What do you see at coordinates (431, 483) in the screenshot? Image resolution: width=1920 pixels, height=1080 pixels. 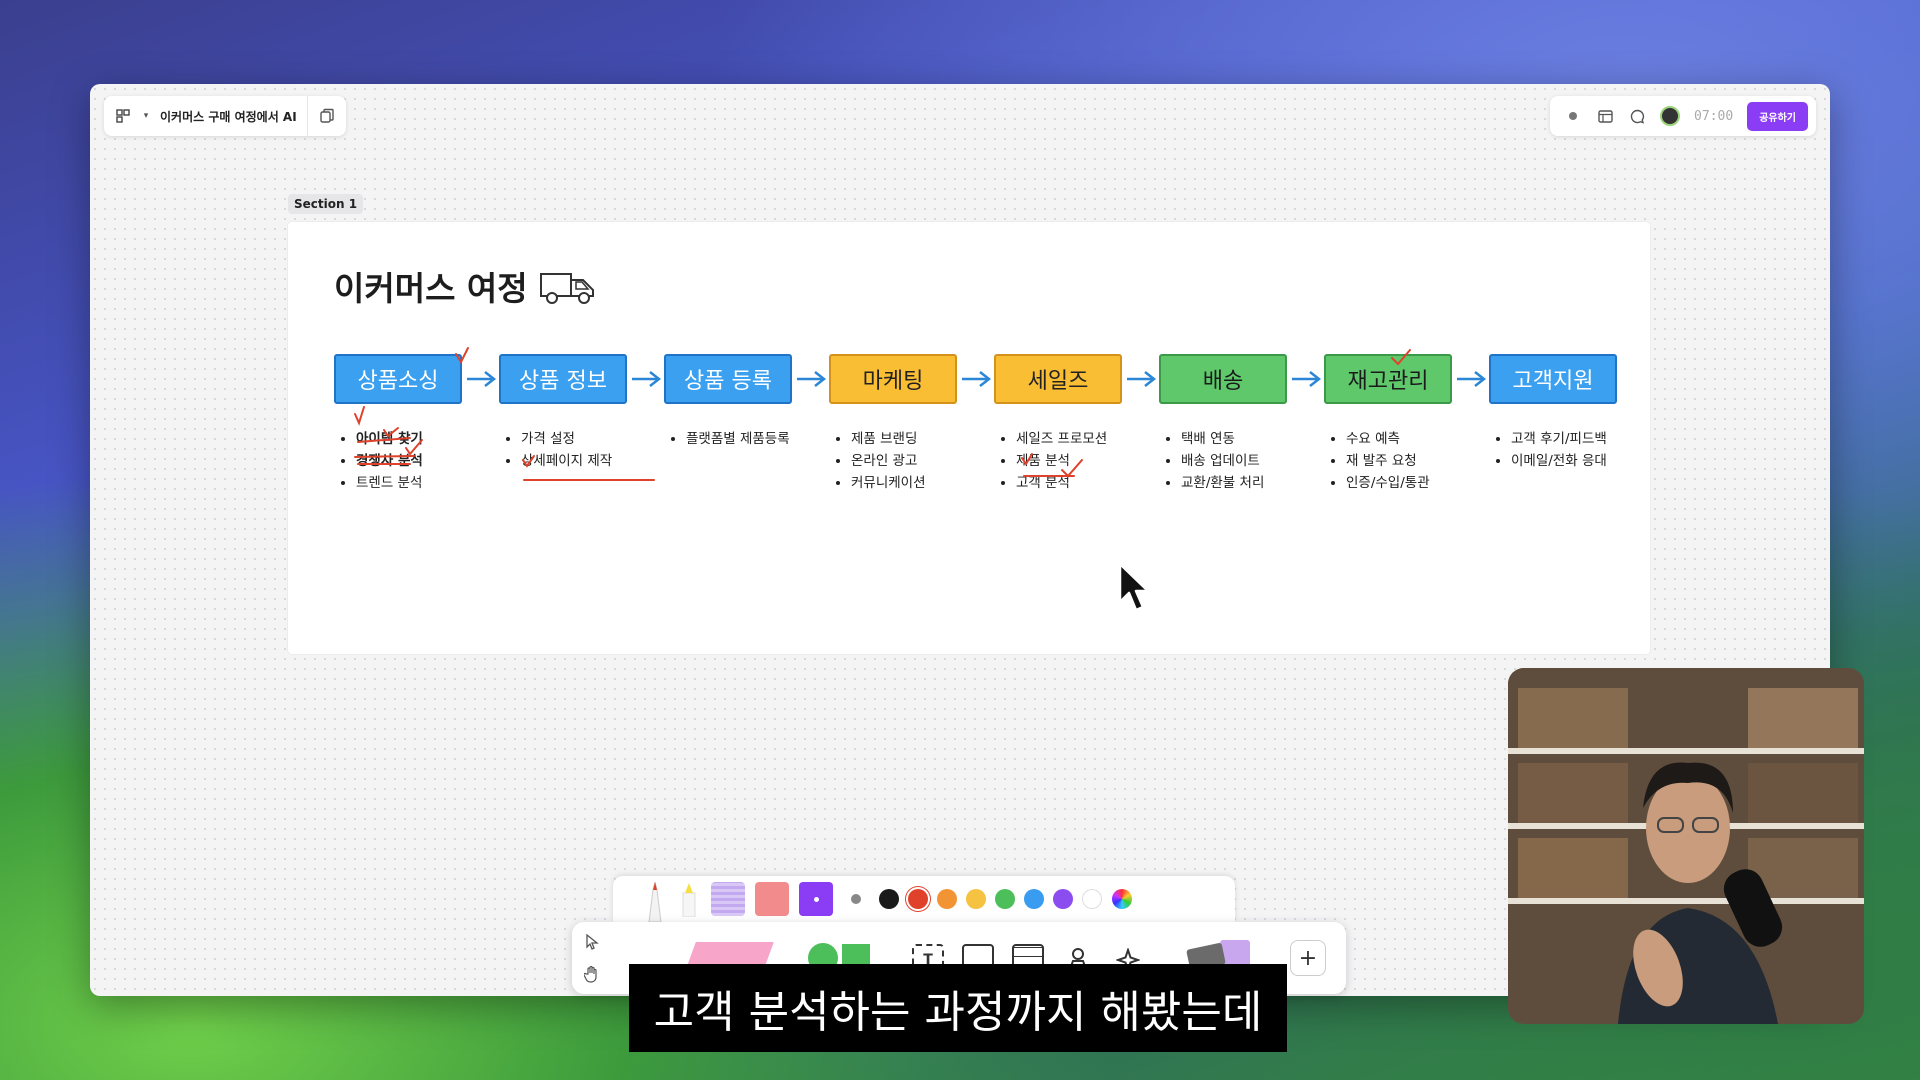 I see `bullet-item: 트렌드 분석` at bounding box center [431, 483].